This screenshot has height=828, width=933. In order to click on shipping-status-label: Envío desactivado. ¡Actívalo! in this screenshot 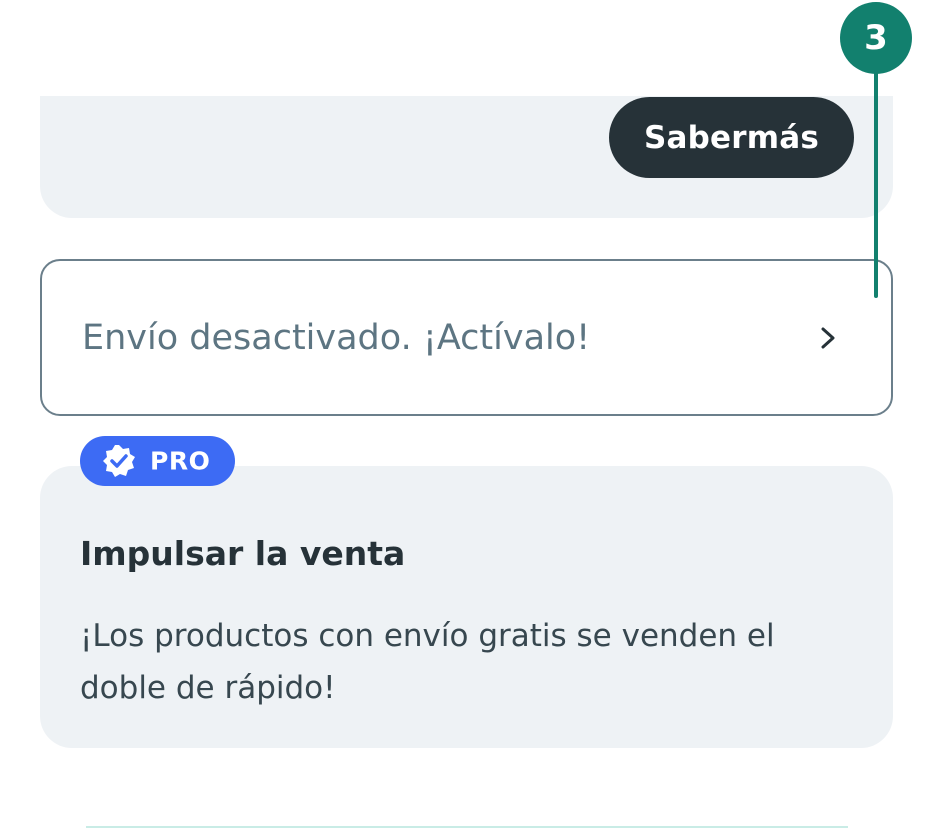, I will do `click(336, 337)`.